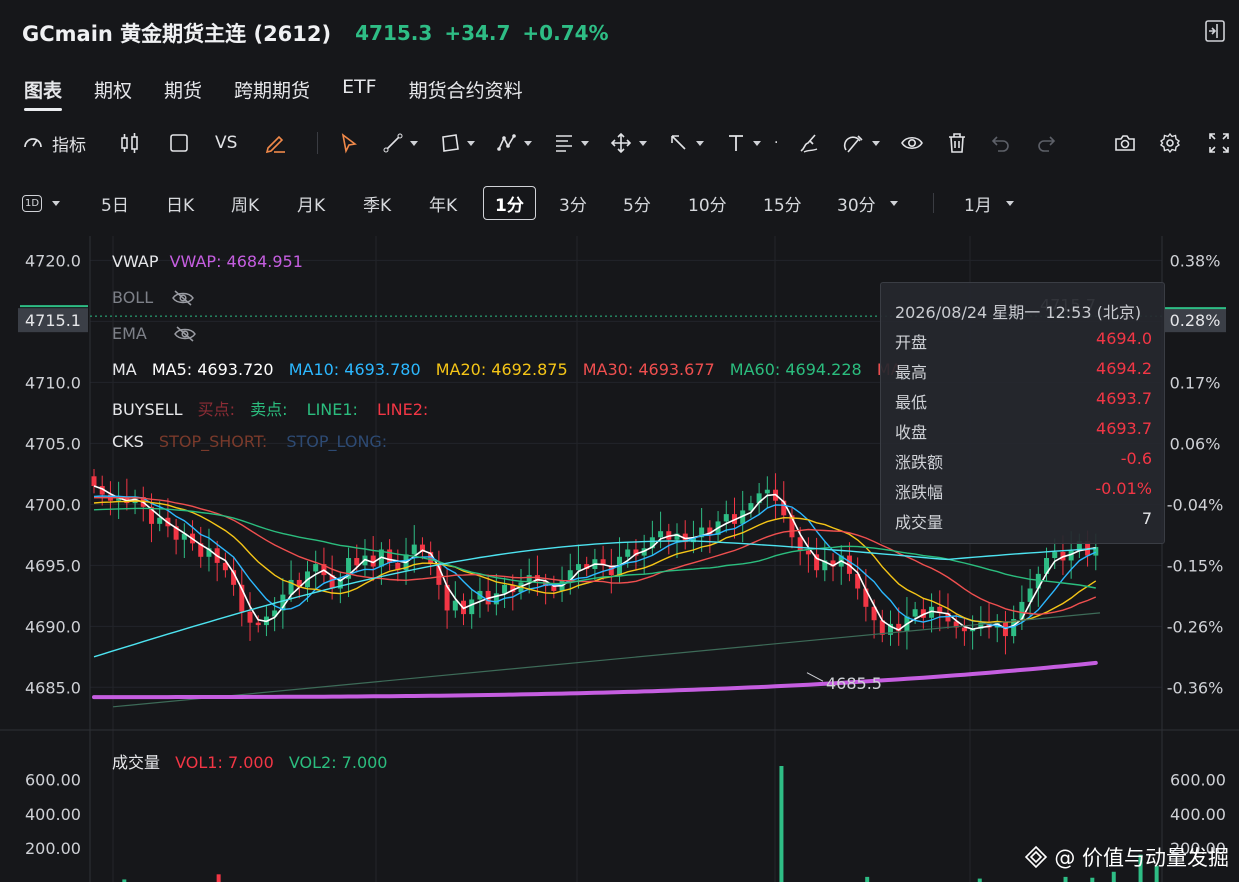 The image size is (1239, 882). What do you see at coordinates (867, 203) in the screenshot?
I see `period-30min: 30分` at bounding box center [867, 203].